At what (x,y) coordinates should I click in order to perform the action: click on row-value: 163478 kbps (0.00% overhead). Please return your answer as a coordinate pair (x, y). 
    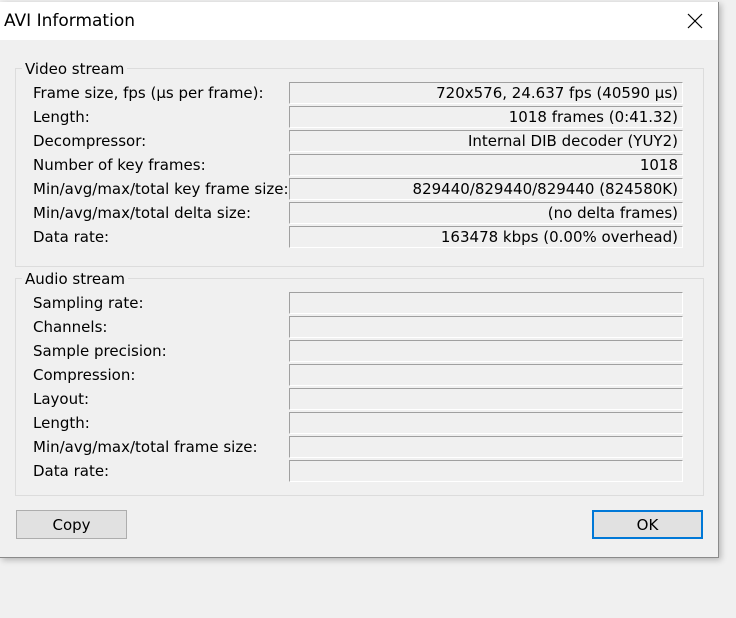
    Looking at the image, I should click on (486, 237).